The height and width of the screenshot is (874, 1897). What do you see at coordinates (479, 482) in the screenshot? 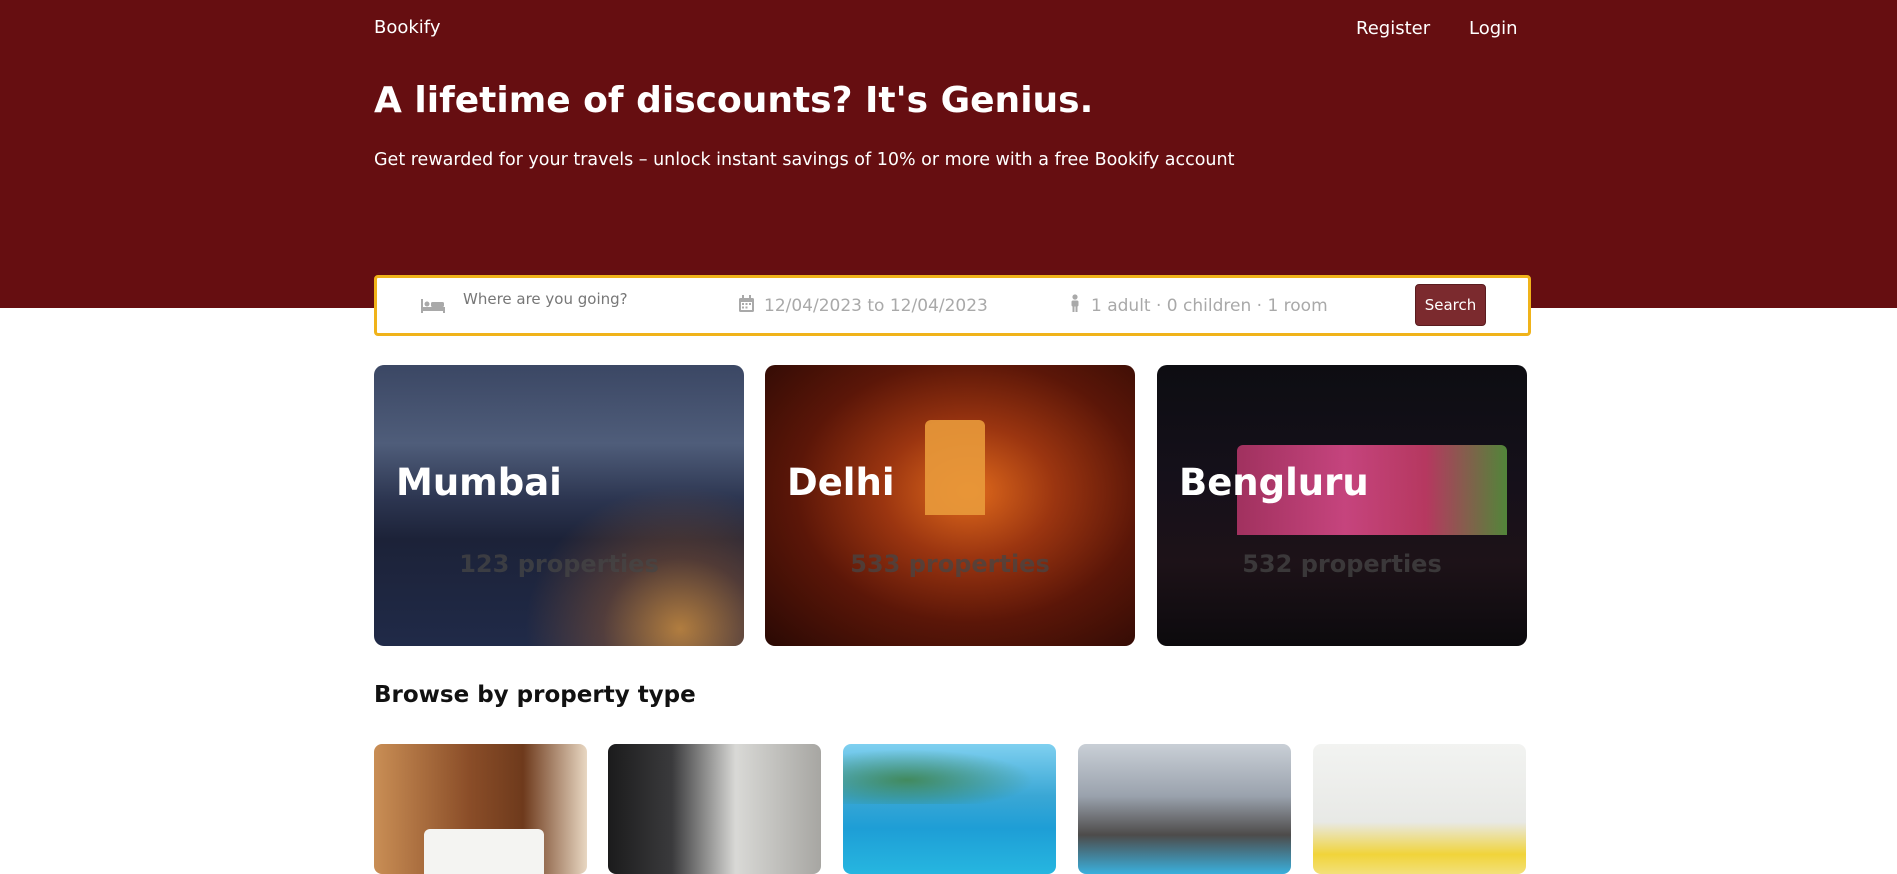
I see `featured-city-name: Mumbai` at bounding box center [479, 482].